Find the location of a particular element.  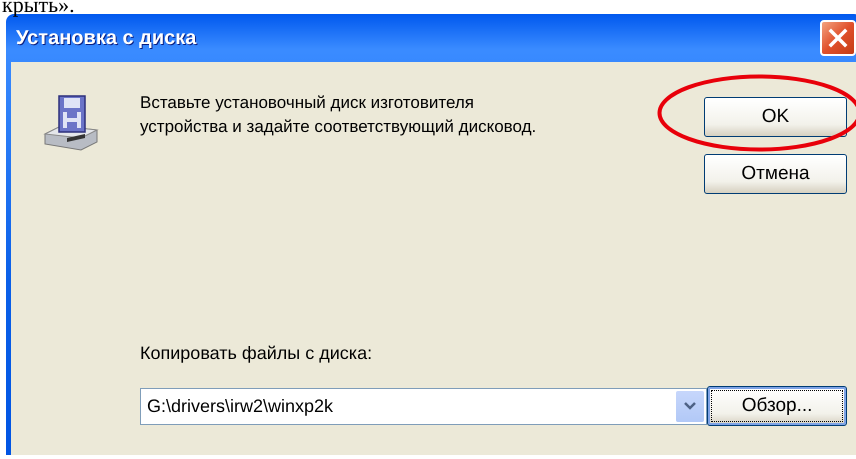

window-title: Установка с диска is located at coordinates (107, 38).